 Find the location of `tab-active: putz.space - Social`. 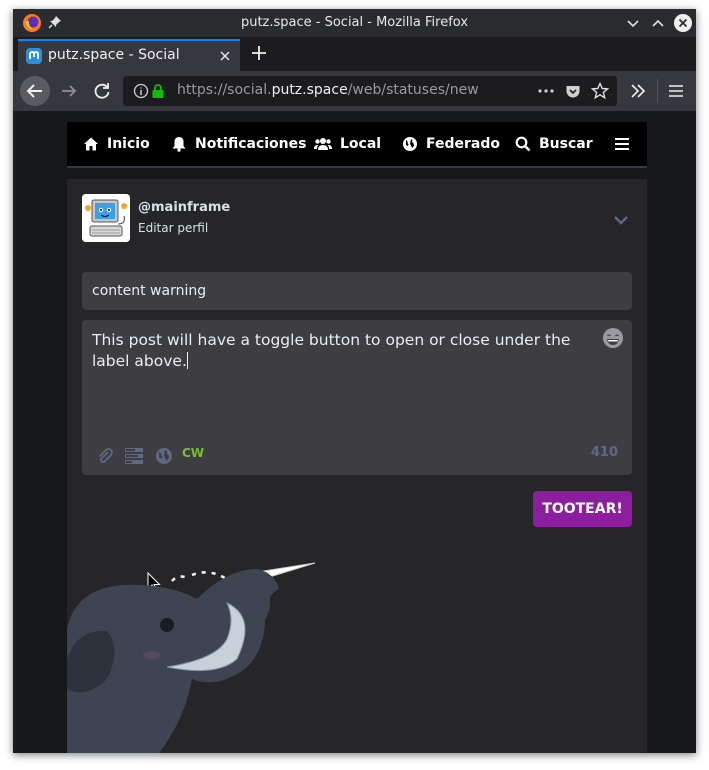

tab-active: putz.space - Social is located at coordinates (129, 55).